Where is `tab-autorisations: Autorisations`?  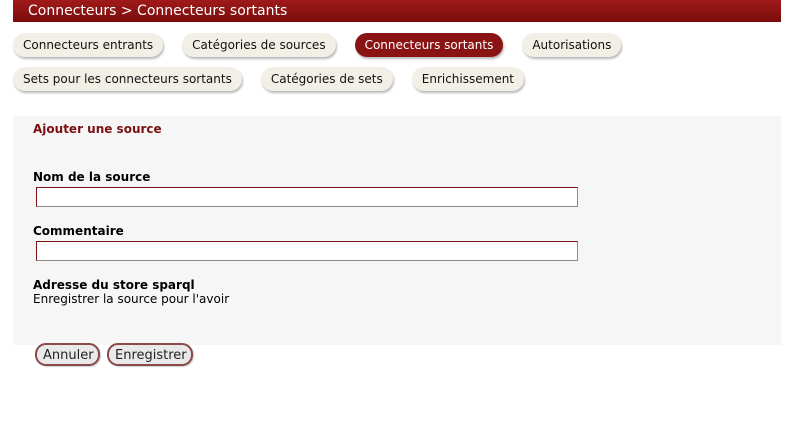 tab-autorisations: Autorisations is located at coordinates (572, 45).